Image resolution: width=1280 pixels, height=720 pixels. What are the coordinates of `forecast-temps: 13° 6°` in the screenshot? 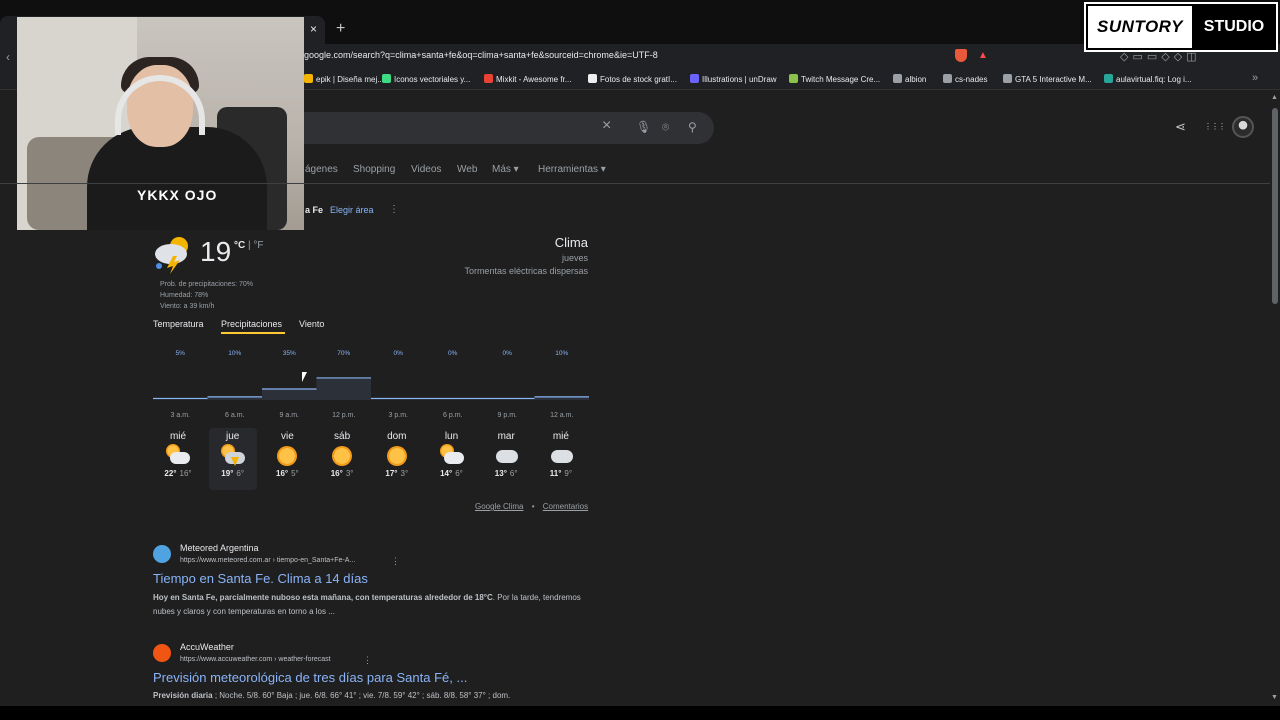 It's located at (506, 473).